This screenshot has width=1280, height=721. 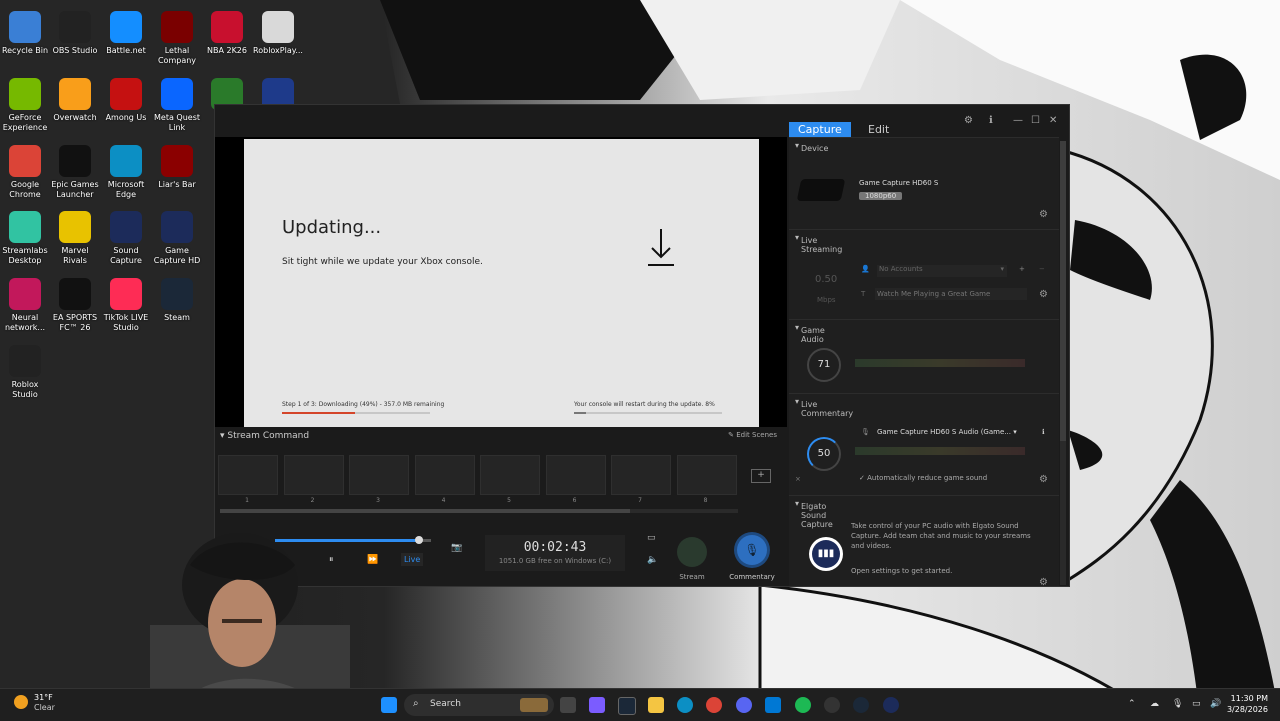 What do you see at coordinates (1154, 704) in the screenshot?
I see `network-tray-icon: ☁` at bounding box center [1154, 704].